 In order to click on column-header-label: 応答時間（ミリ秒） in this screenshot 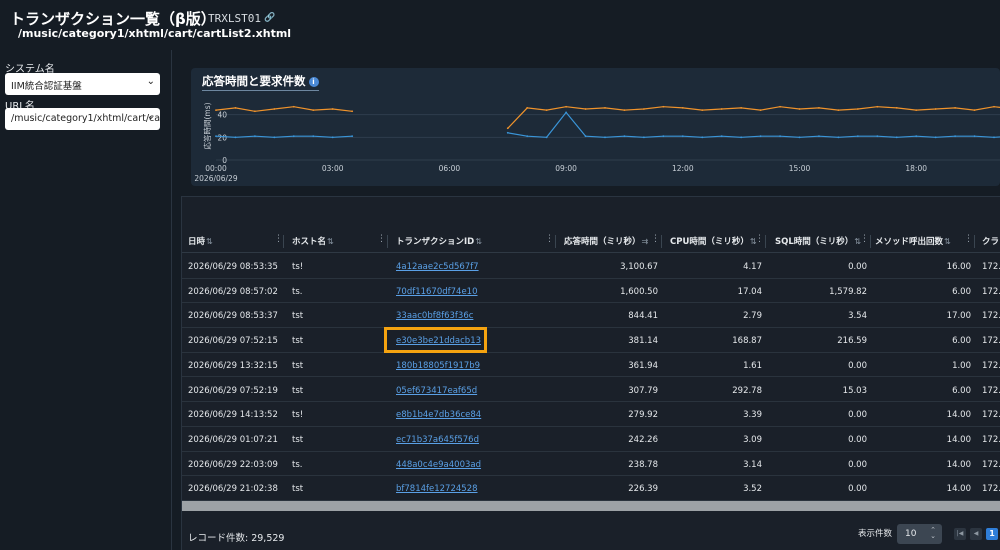, I will do `click(602, 242)`.